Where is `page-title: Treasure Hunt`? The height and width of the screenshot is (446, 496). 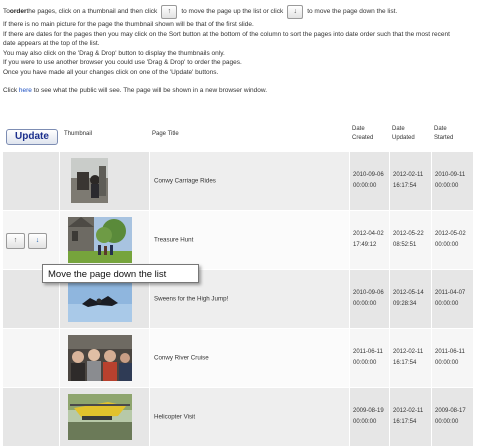 page-title: Treasure Hunt is located at coordinates (173, 240).